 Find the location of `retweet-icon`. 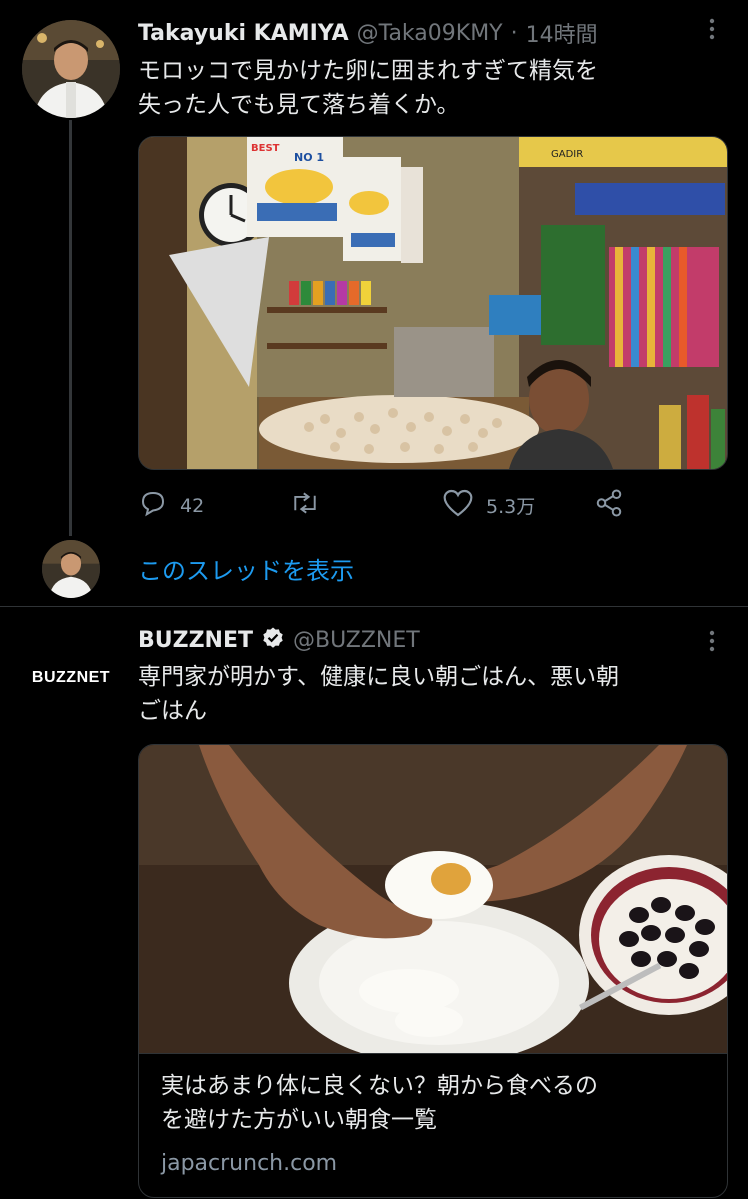

retweet-icon is located at coordinates (305, 507).